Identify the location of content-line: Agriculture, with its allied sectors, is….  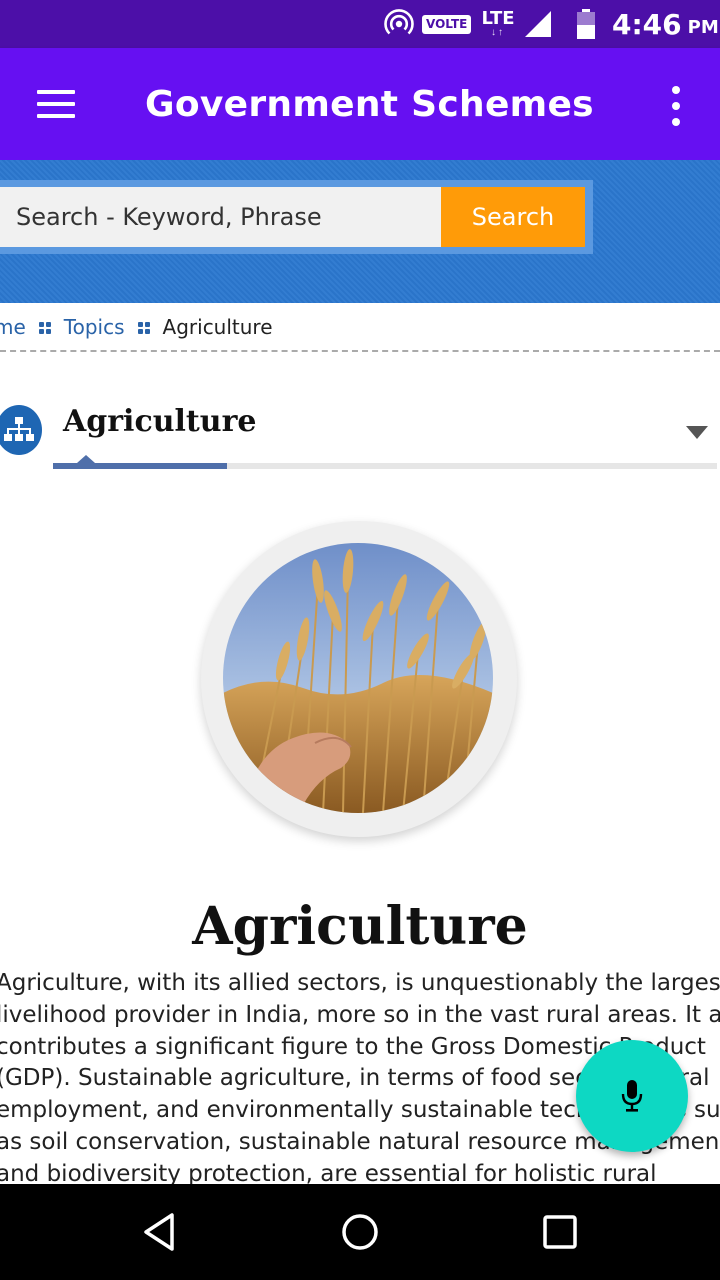
(360, 983).